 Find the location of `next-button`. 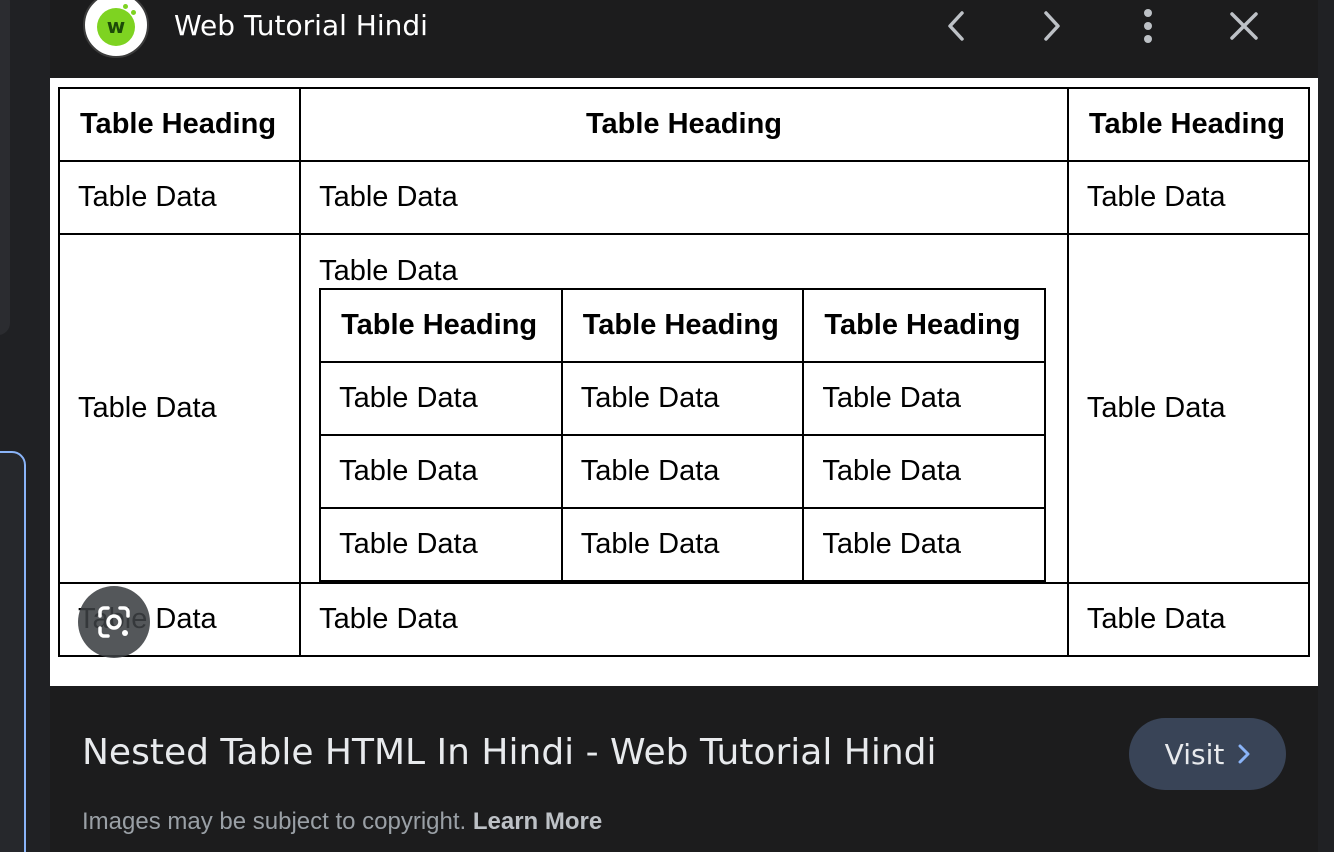

next-button is located at coordinates (1052, 26).